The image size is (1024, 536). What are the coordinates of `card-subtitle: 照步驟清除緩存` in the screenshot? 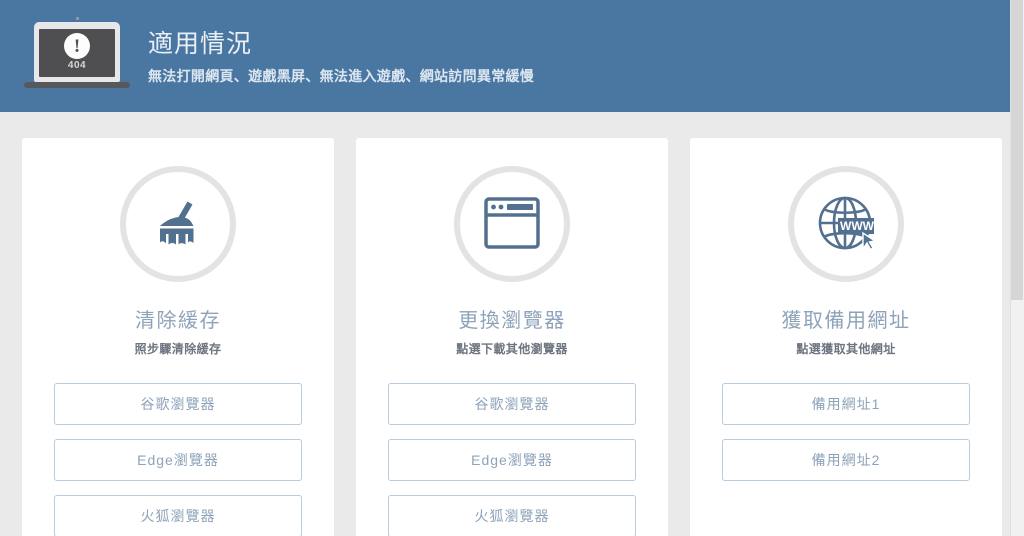 It's located at (178, 349).